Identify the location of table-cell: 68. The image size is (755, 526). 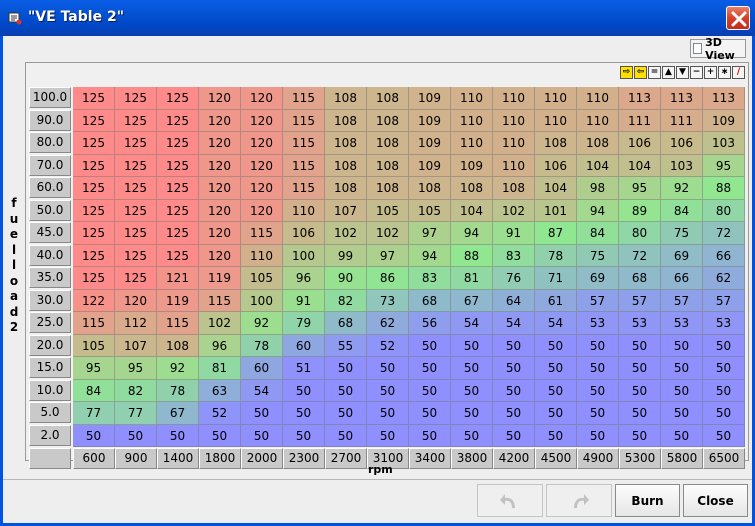
(640, 278).